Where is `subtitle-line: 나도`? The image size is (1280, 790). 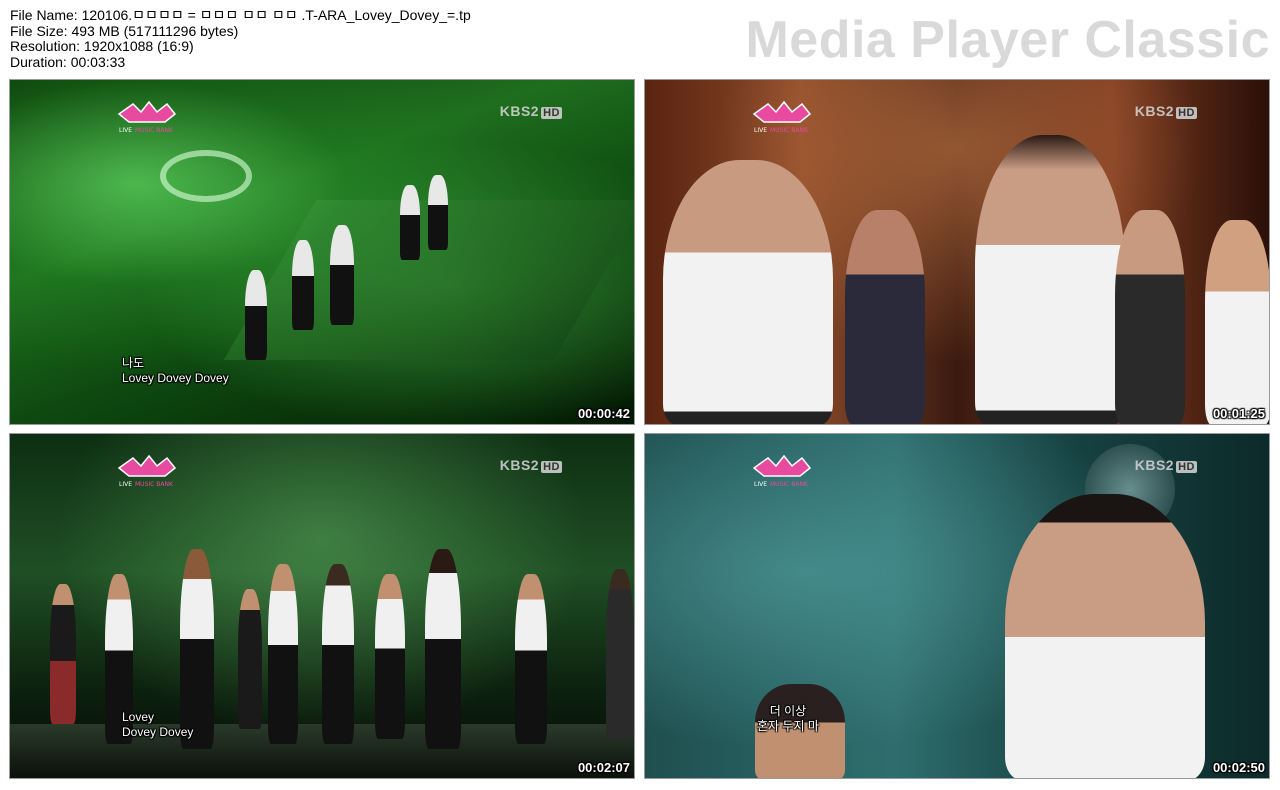 subtitle-line: 나도 is located at coordinates (133, 363).